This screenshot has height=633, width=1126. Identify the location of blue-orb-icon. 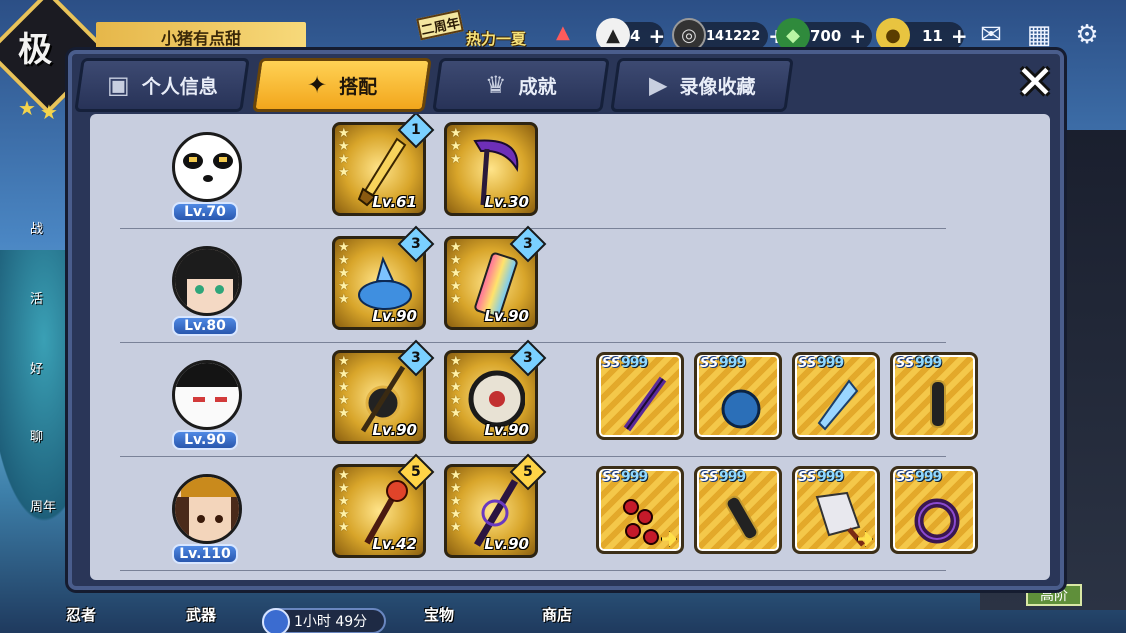
(741, 409).